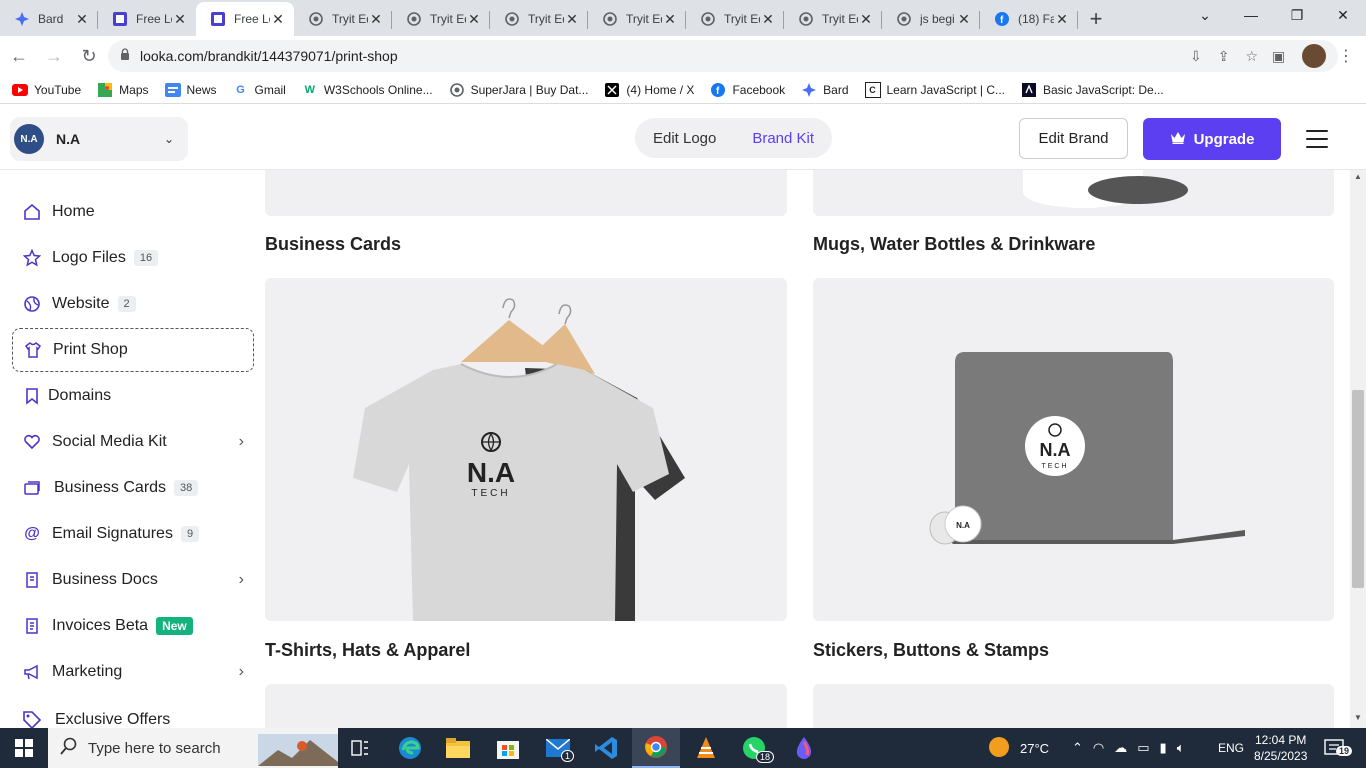 The image size is (1366, 768). I want to click on sidebar-item-invoices: Invoices Beta New, so click(133, 626).